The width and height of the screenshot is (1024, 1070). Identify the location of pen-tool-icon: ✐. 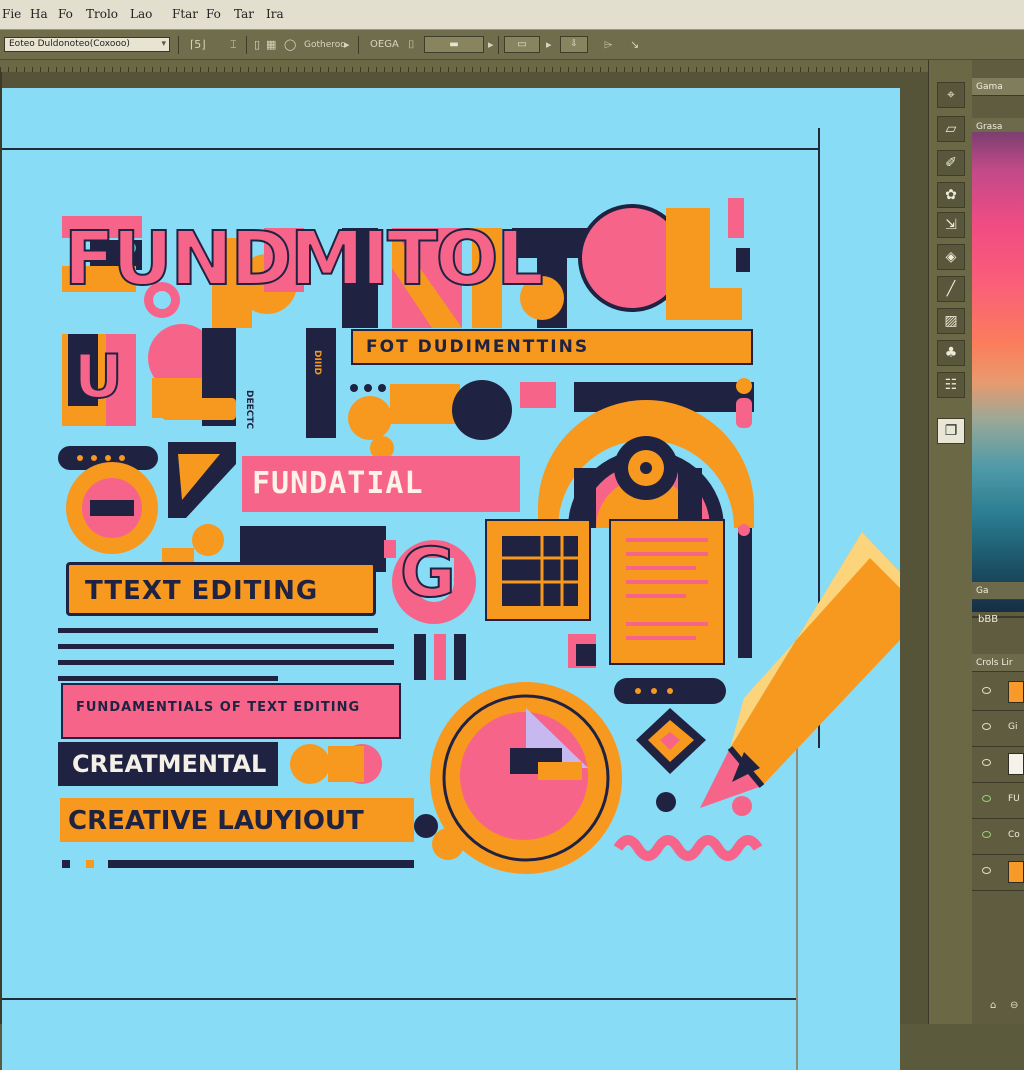
(951, 163).